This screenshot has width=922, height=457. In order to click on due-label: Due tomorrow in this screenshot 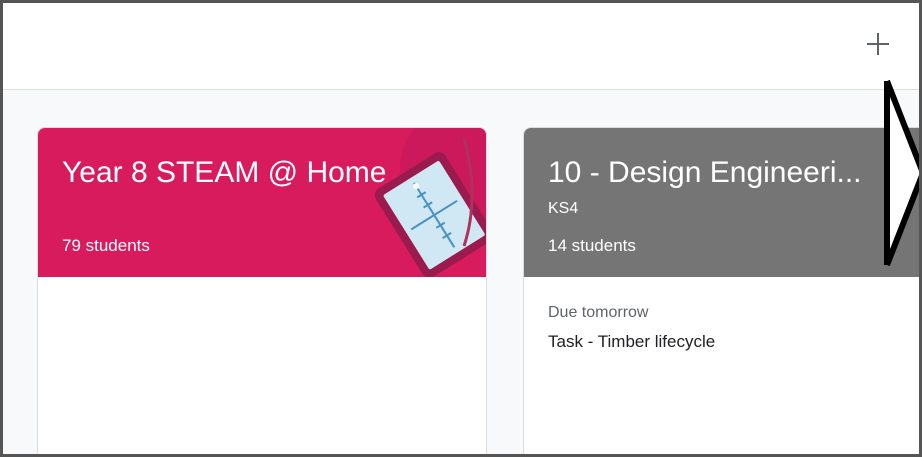, I will do `click(598, 312)`.